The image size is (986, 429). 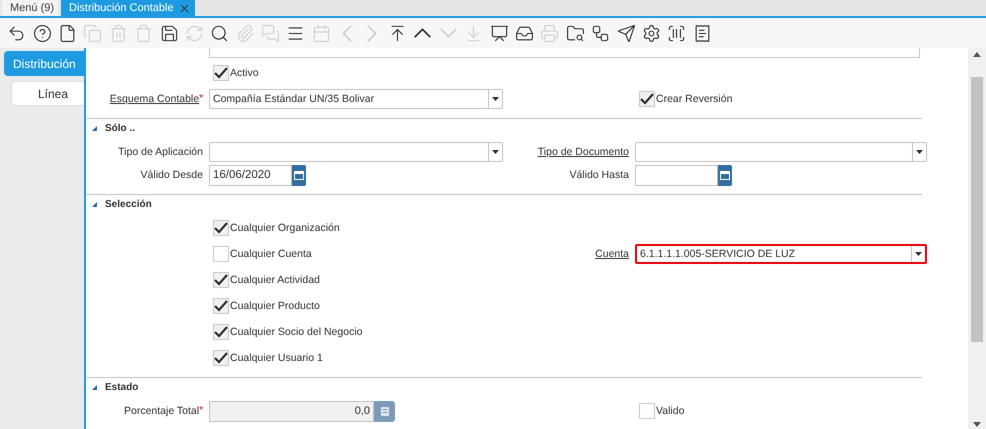 I want to click on date-field: 16/06/2020, so click(x=250, y=175).